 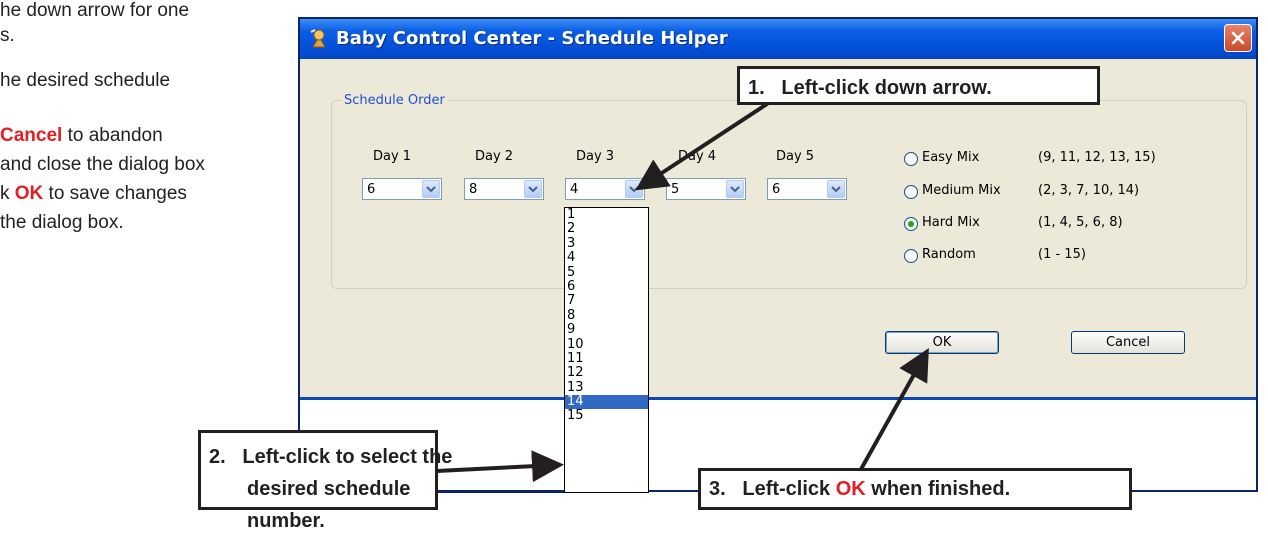 I want to click on callout-text: 3. Left-click, so click(x=772, y=489).